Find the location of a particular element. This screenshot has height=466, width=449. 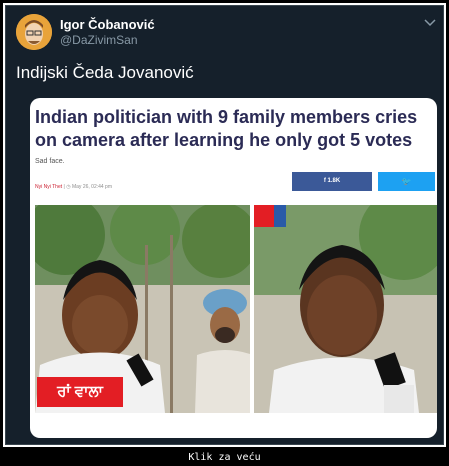

author-handle: @DaZivimSan is located at coordinates (99, 40).